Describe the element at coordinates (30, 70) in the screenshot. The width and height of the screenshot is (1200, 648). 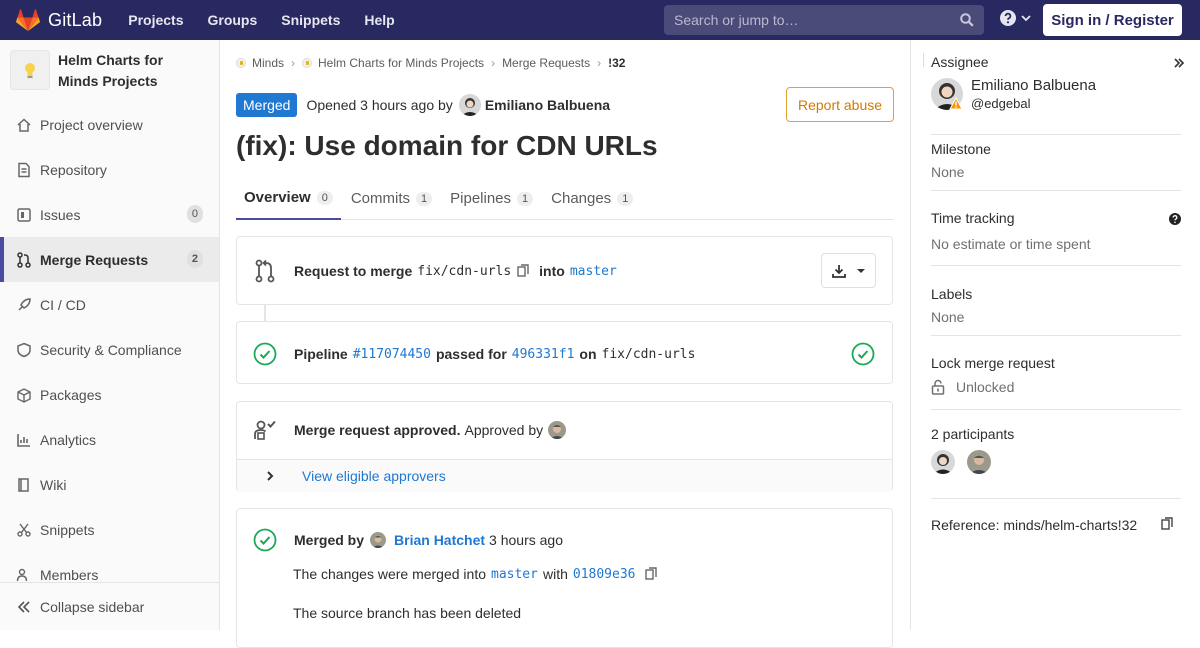
I see `project-avatar` at that location.